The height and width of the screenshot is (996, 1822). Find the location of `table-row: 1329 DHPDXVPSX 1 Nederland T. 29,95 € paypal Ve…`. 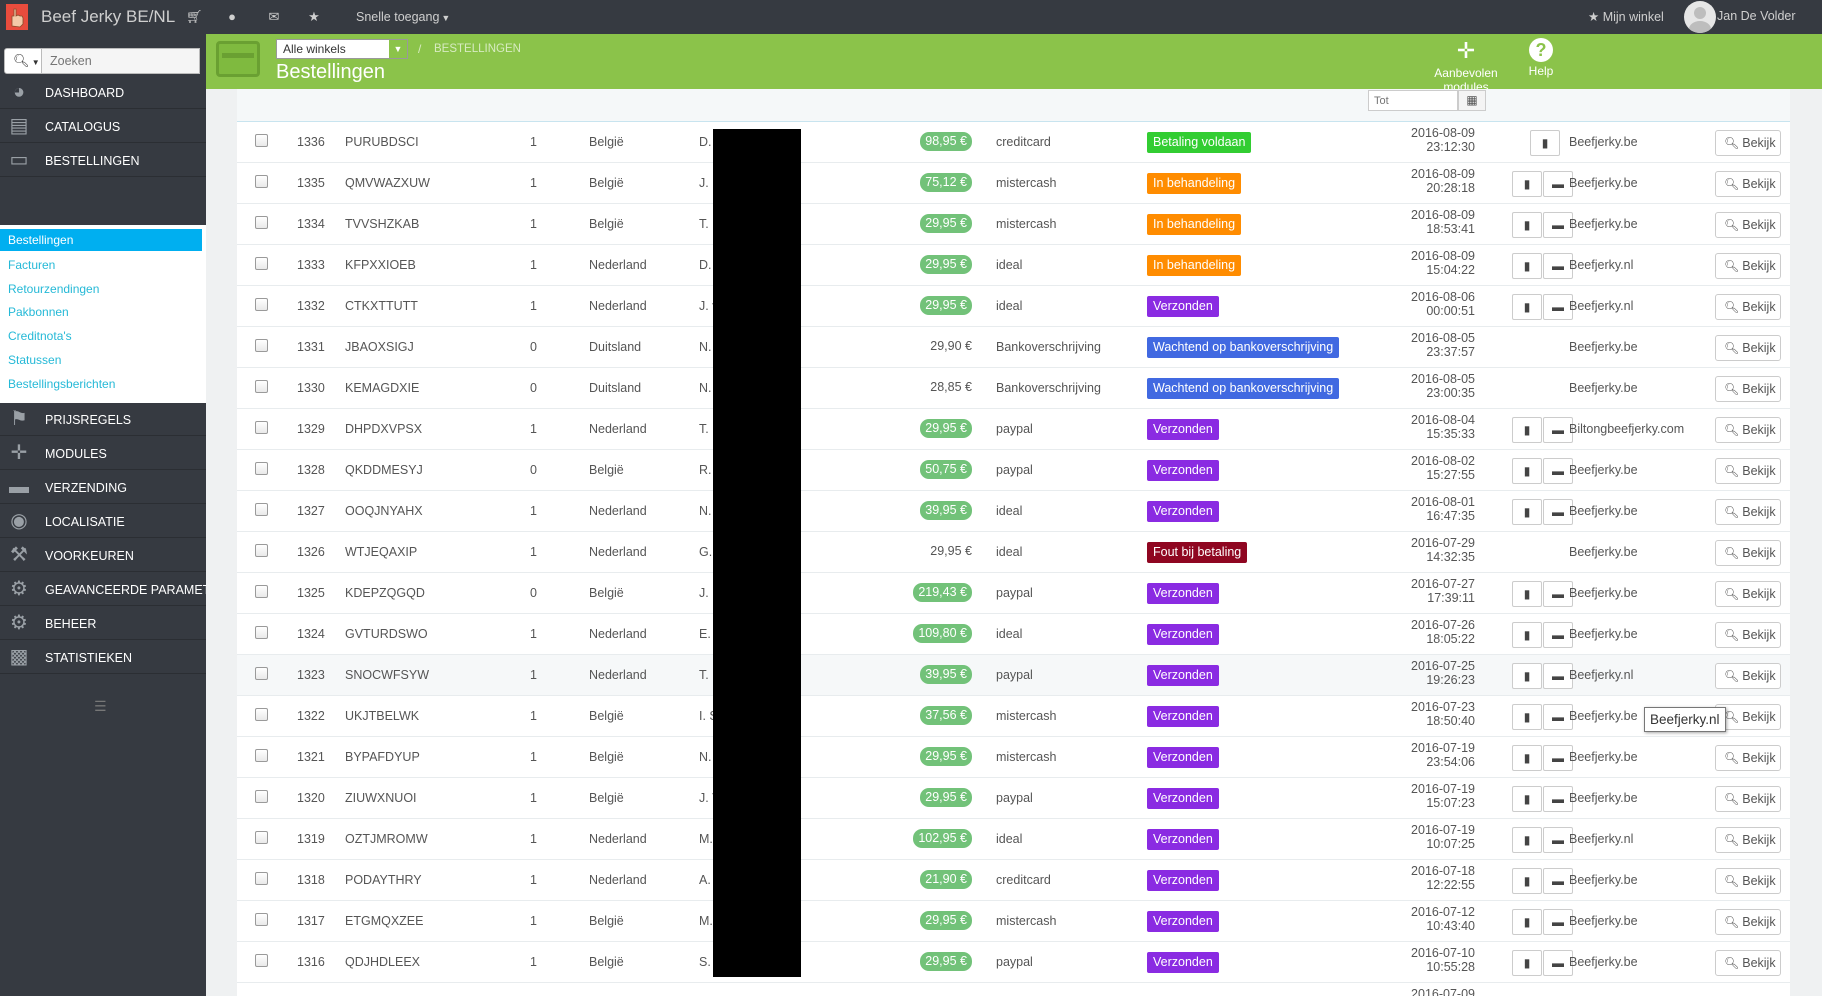

table-row: 1329 DHPDXVPSX 1 Nederland T. 29,95 € paypal Ve… is located at coordinates (1013, 429).